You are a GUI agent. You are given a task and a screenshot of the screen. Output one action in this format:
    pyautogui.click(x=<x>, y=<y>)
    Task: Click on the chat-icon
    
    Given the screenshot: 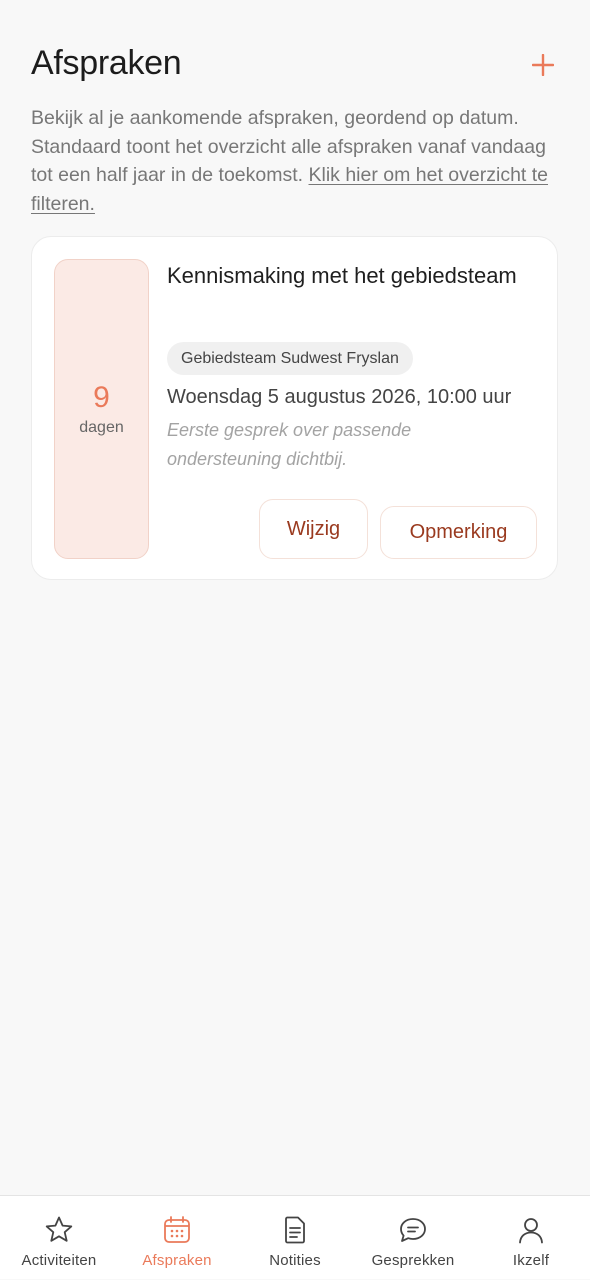 What is the action you would take?
    pyautogui.click(x=413, y=1230)
    